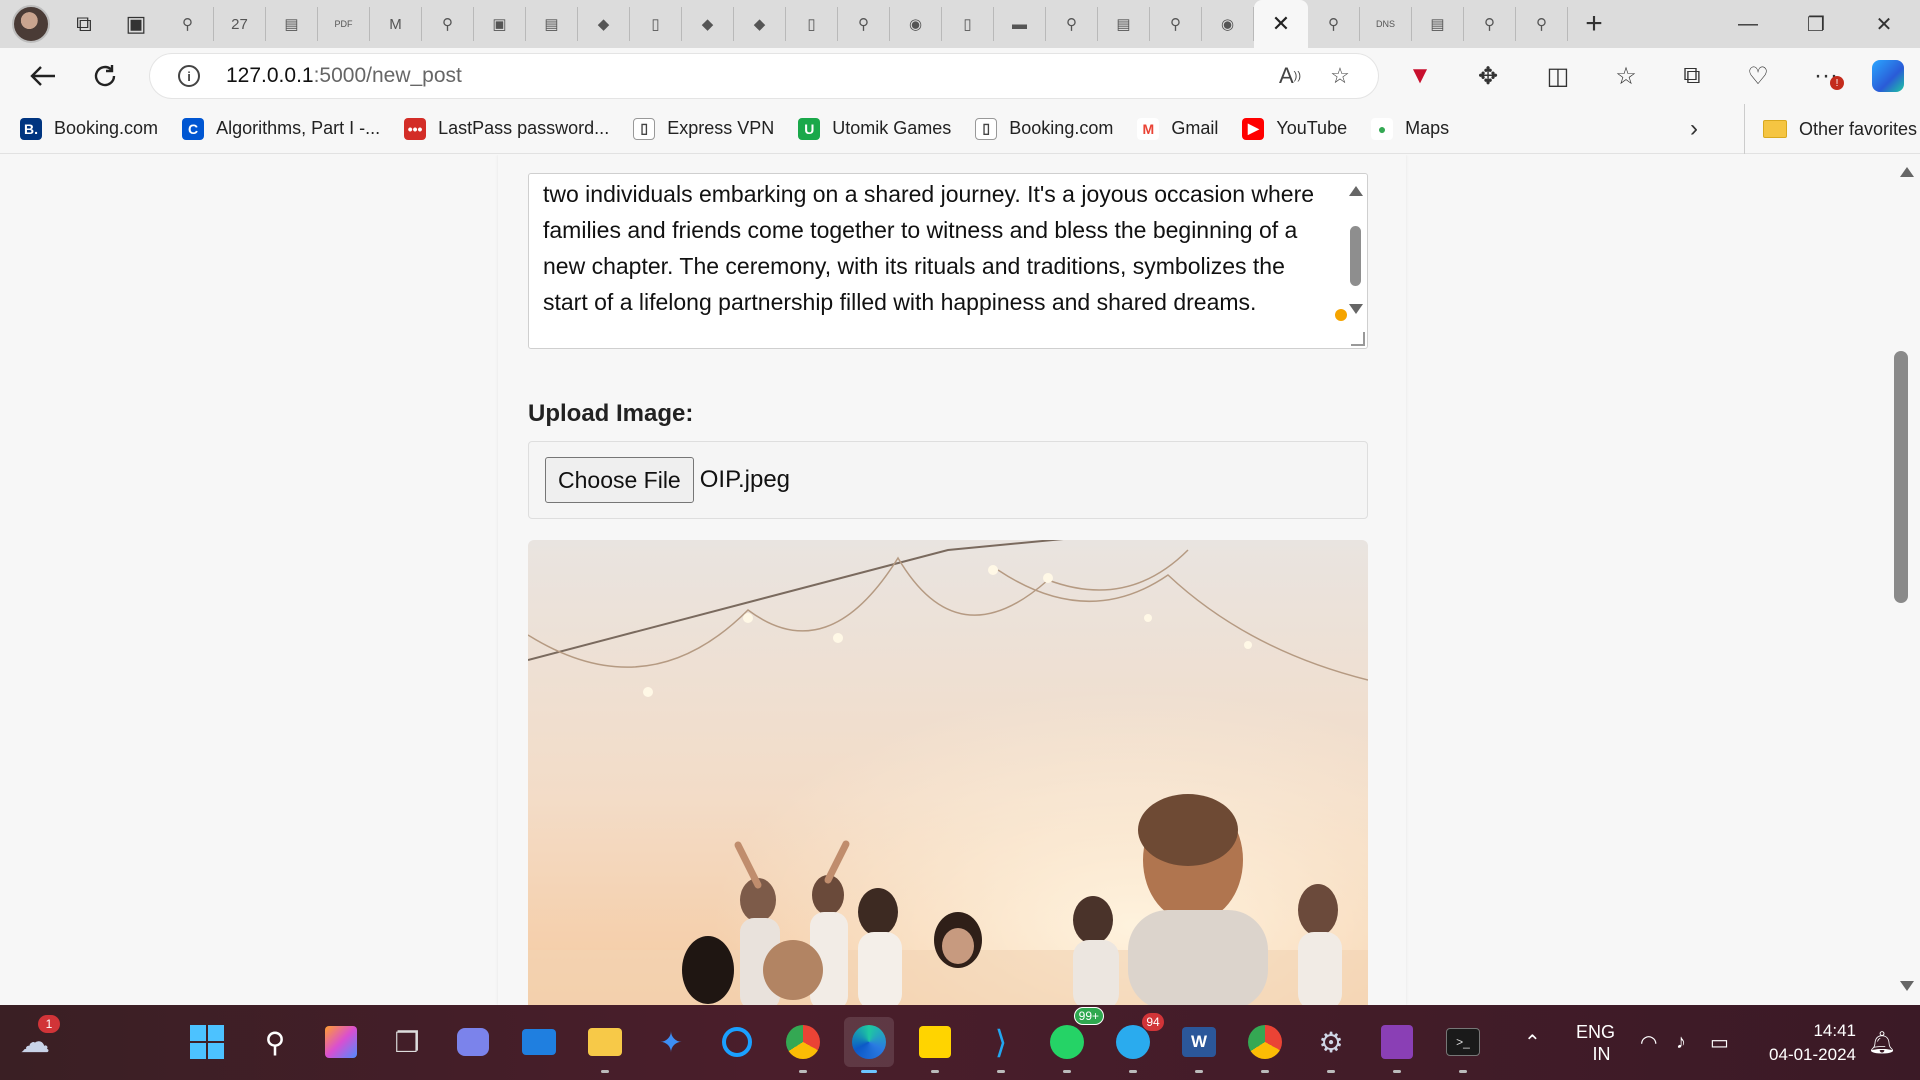 The height and width of the screenshot is (1080, 1920). Describe the element at coordinates (207, 1042) in the screenshot. I see `start-icon` at that location.